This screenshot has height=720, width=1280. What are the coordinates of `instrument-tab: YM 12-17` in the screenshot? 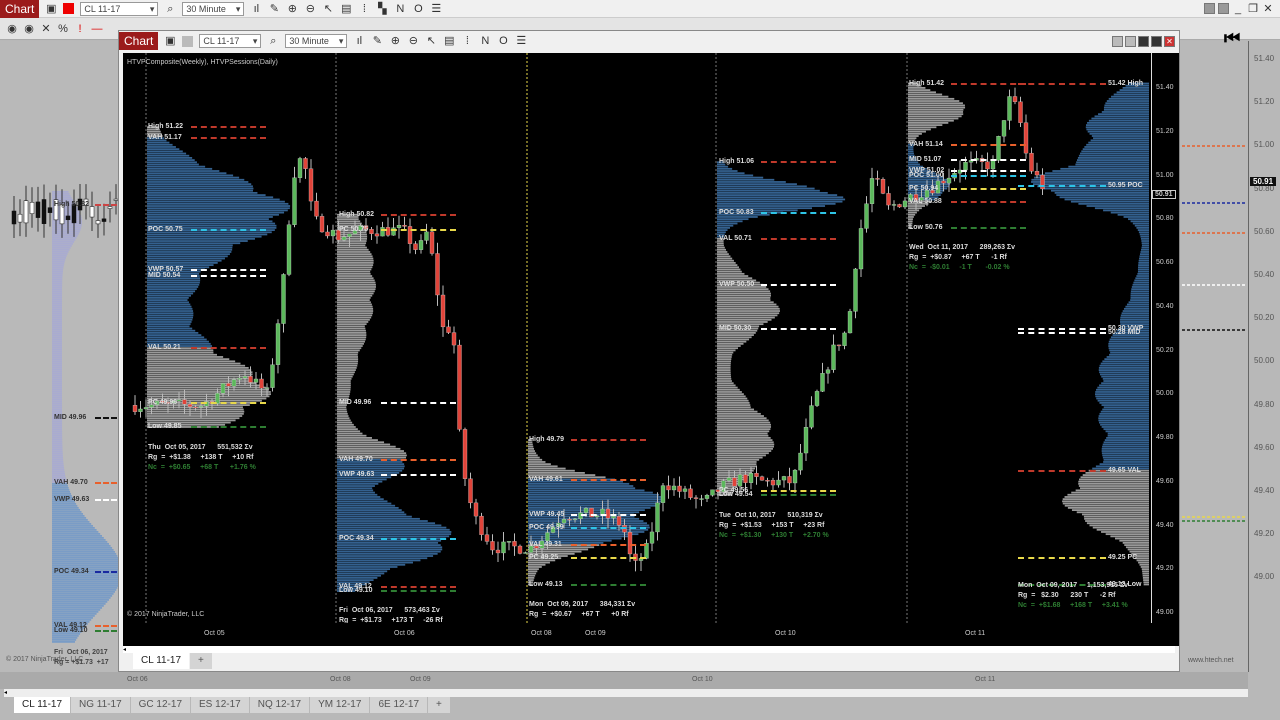 It's located at (340, 705).